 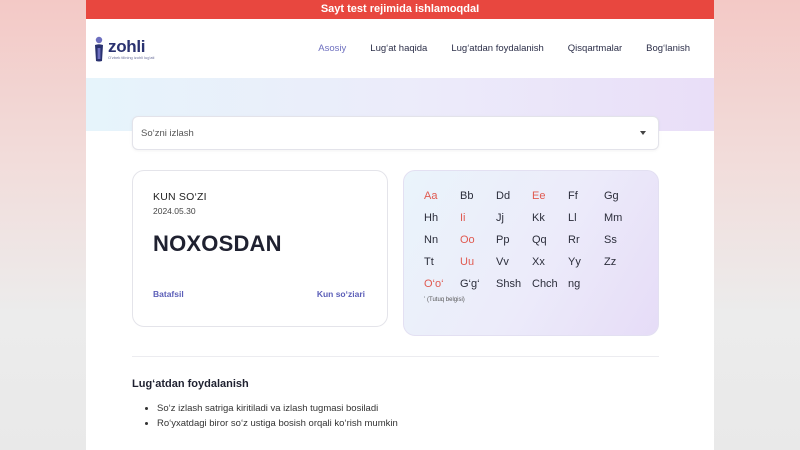 I want to click on alphabet-letter: G‘g‘, so click(x=478, y=284).